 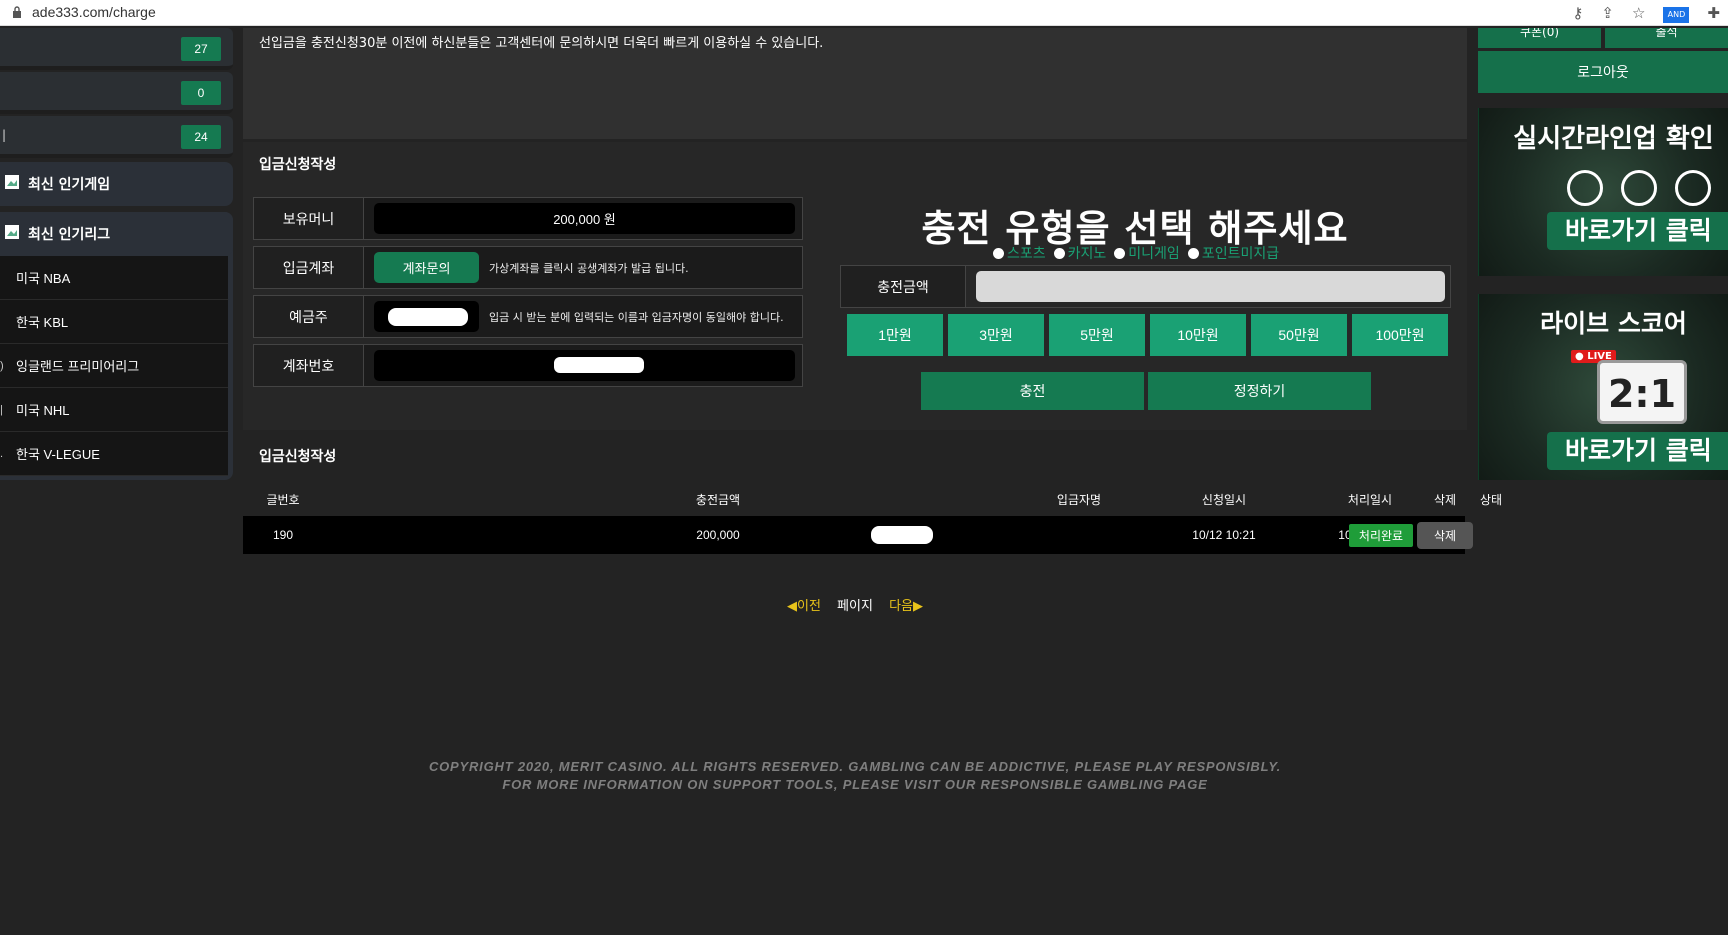 What do you see at coordinates (1210, 286) in the screenshot?
I see `charge-amount-input` at bounding box center [1210, 286].